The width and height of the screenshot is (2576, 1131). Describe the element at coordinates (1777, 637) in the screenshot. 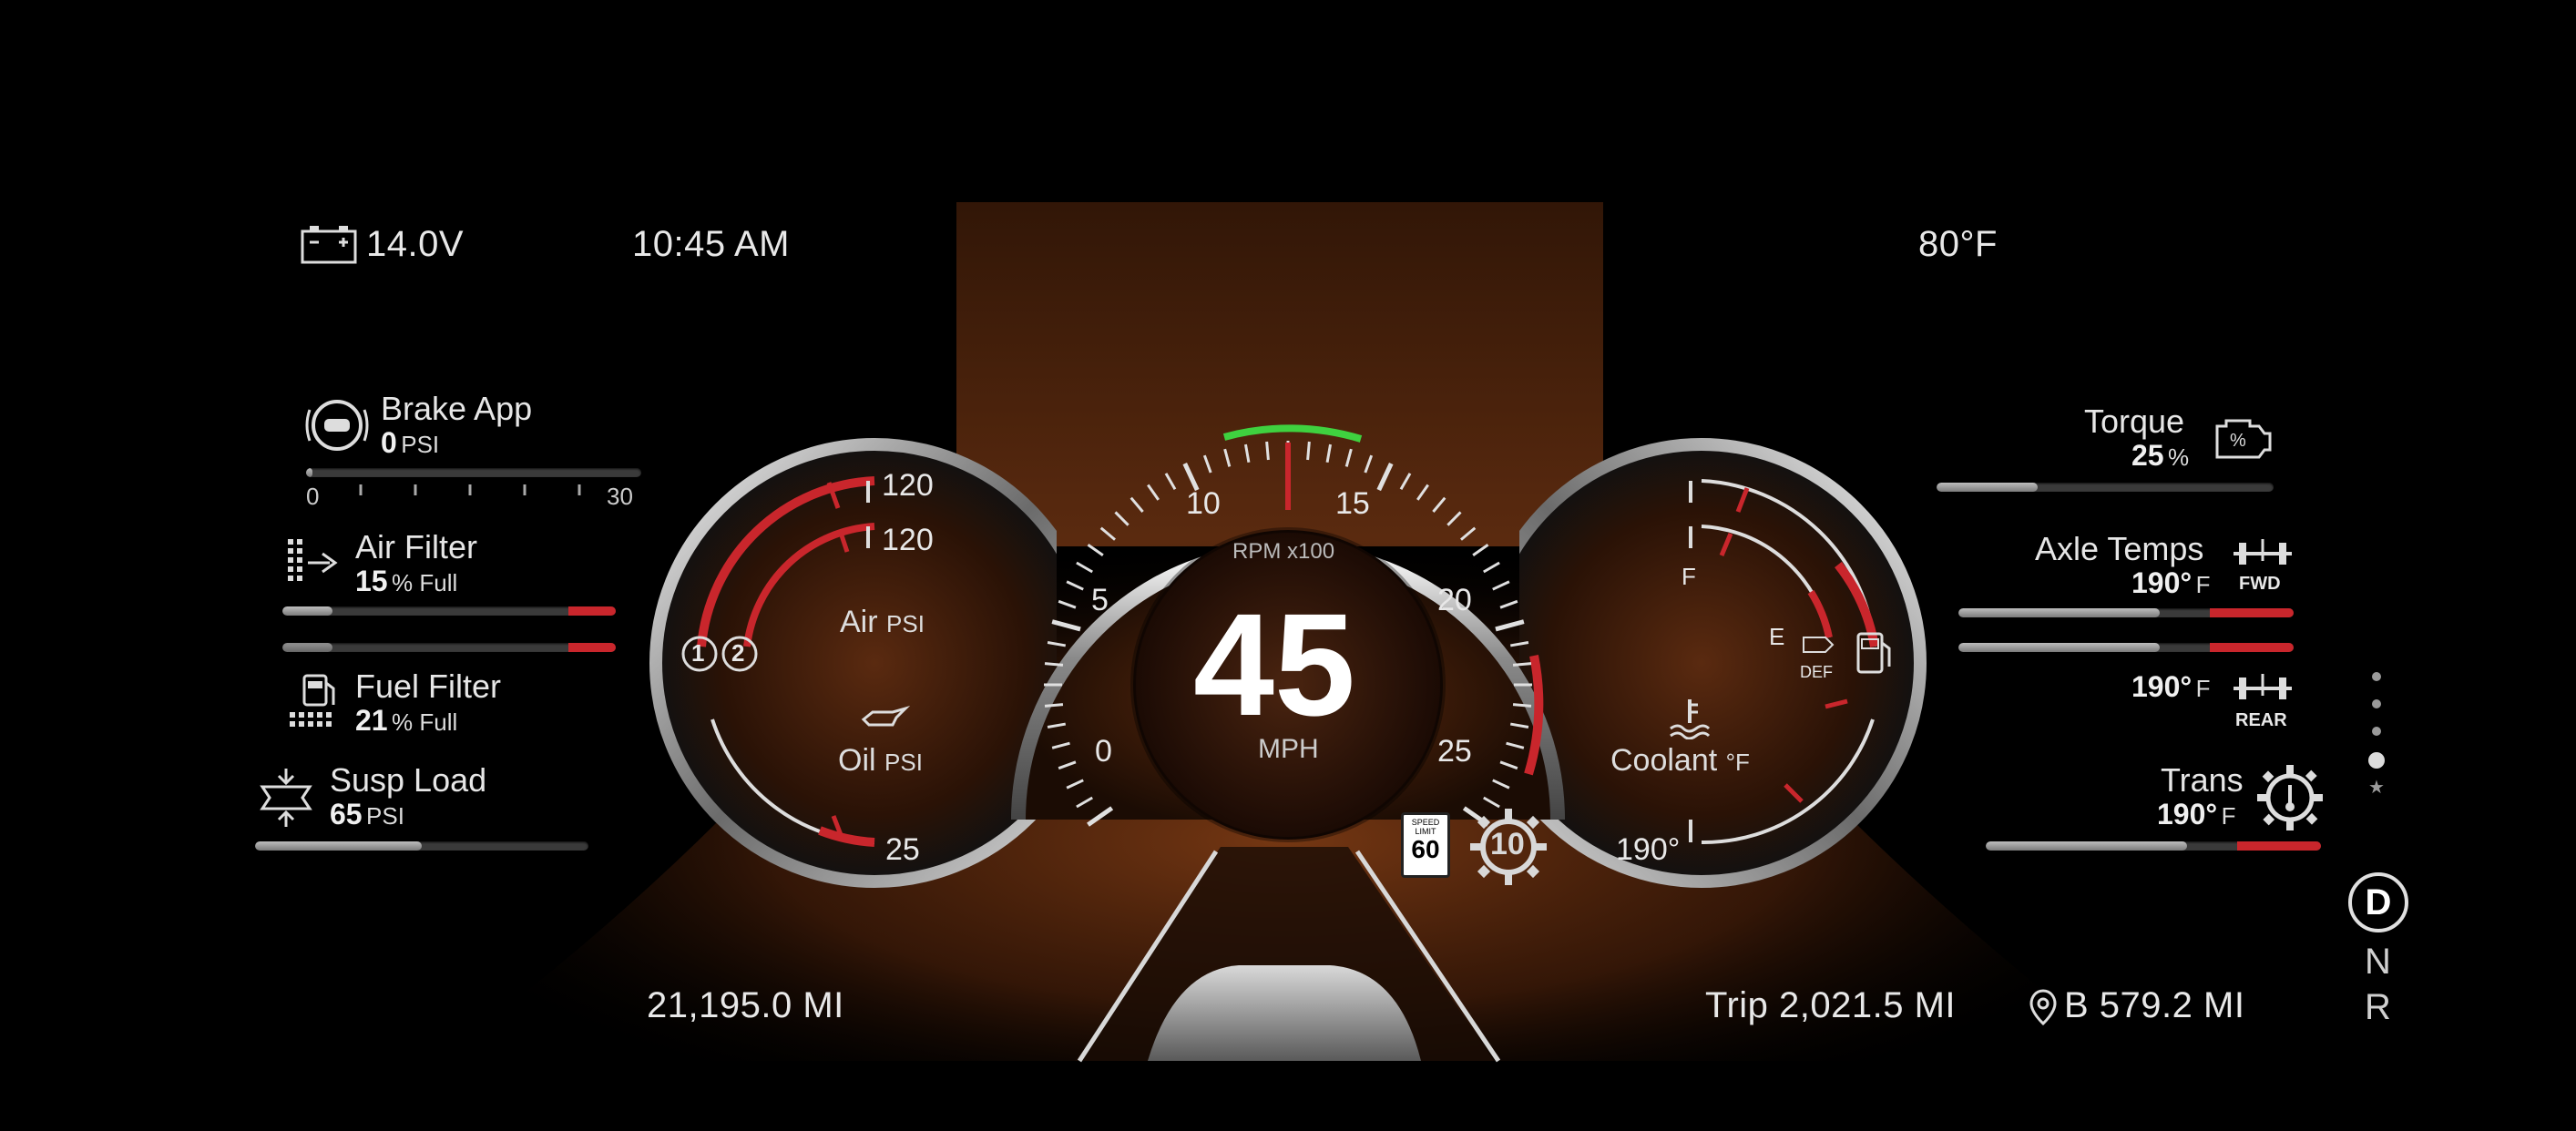

I see `fuel-empty-mark: E` at that location.